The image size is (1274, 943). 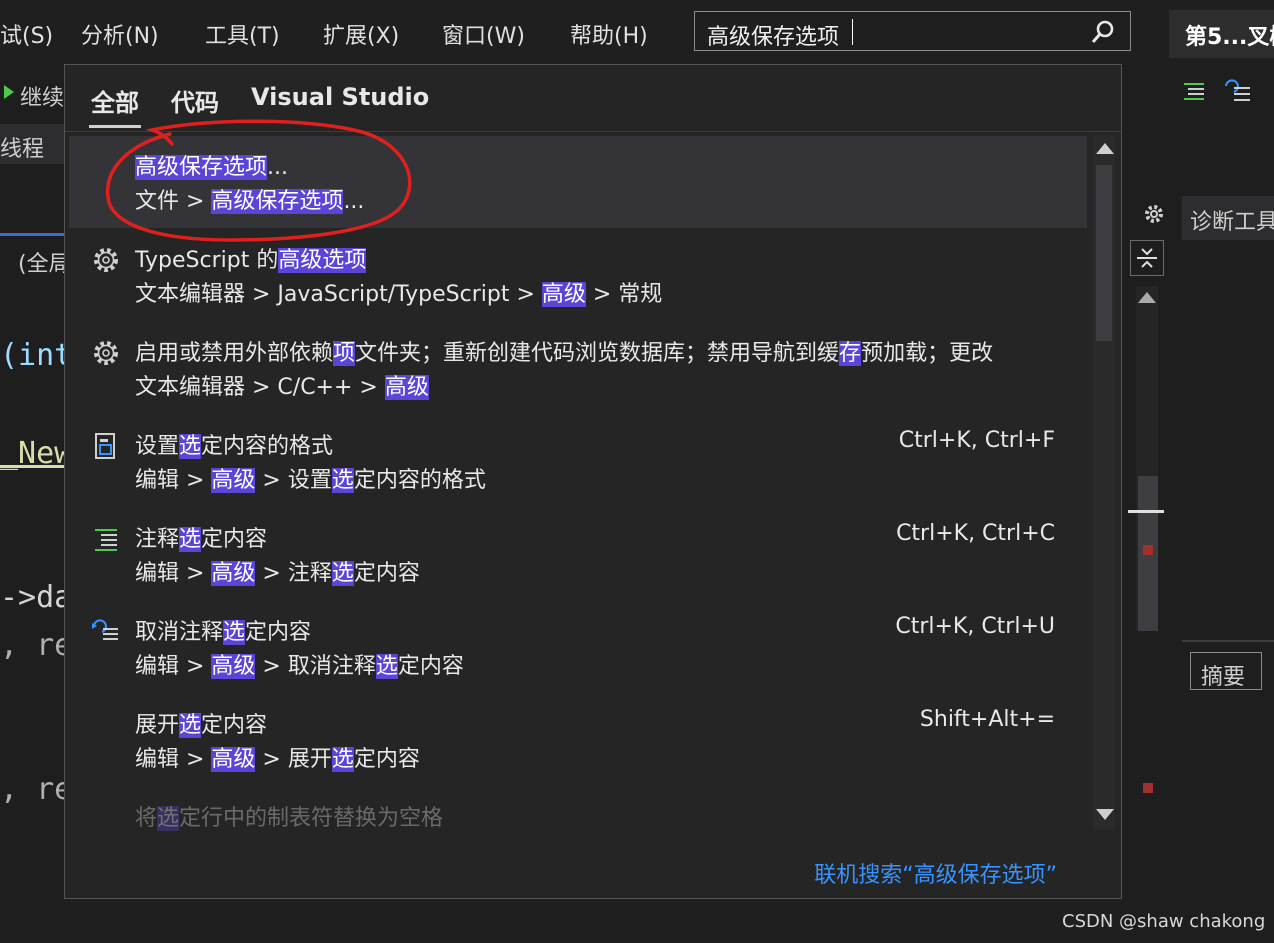 I want to click on online-search-link: 联机搜索“高级保存选项”, so click(x=935, y=873).